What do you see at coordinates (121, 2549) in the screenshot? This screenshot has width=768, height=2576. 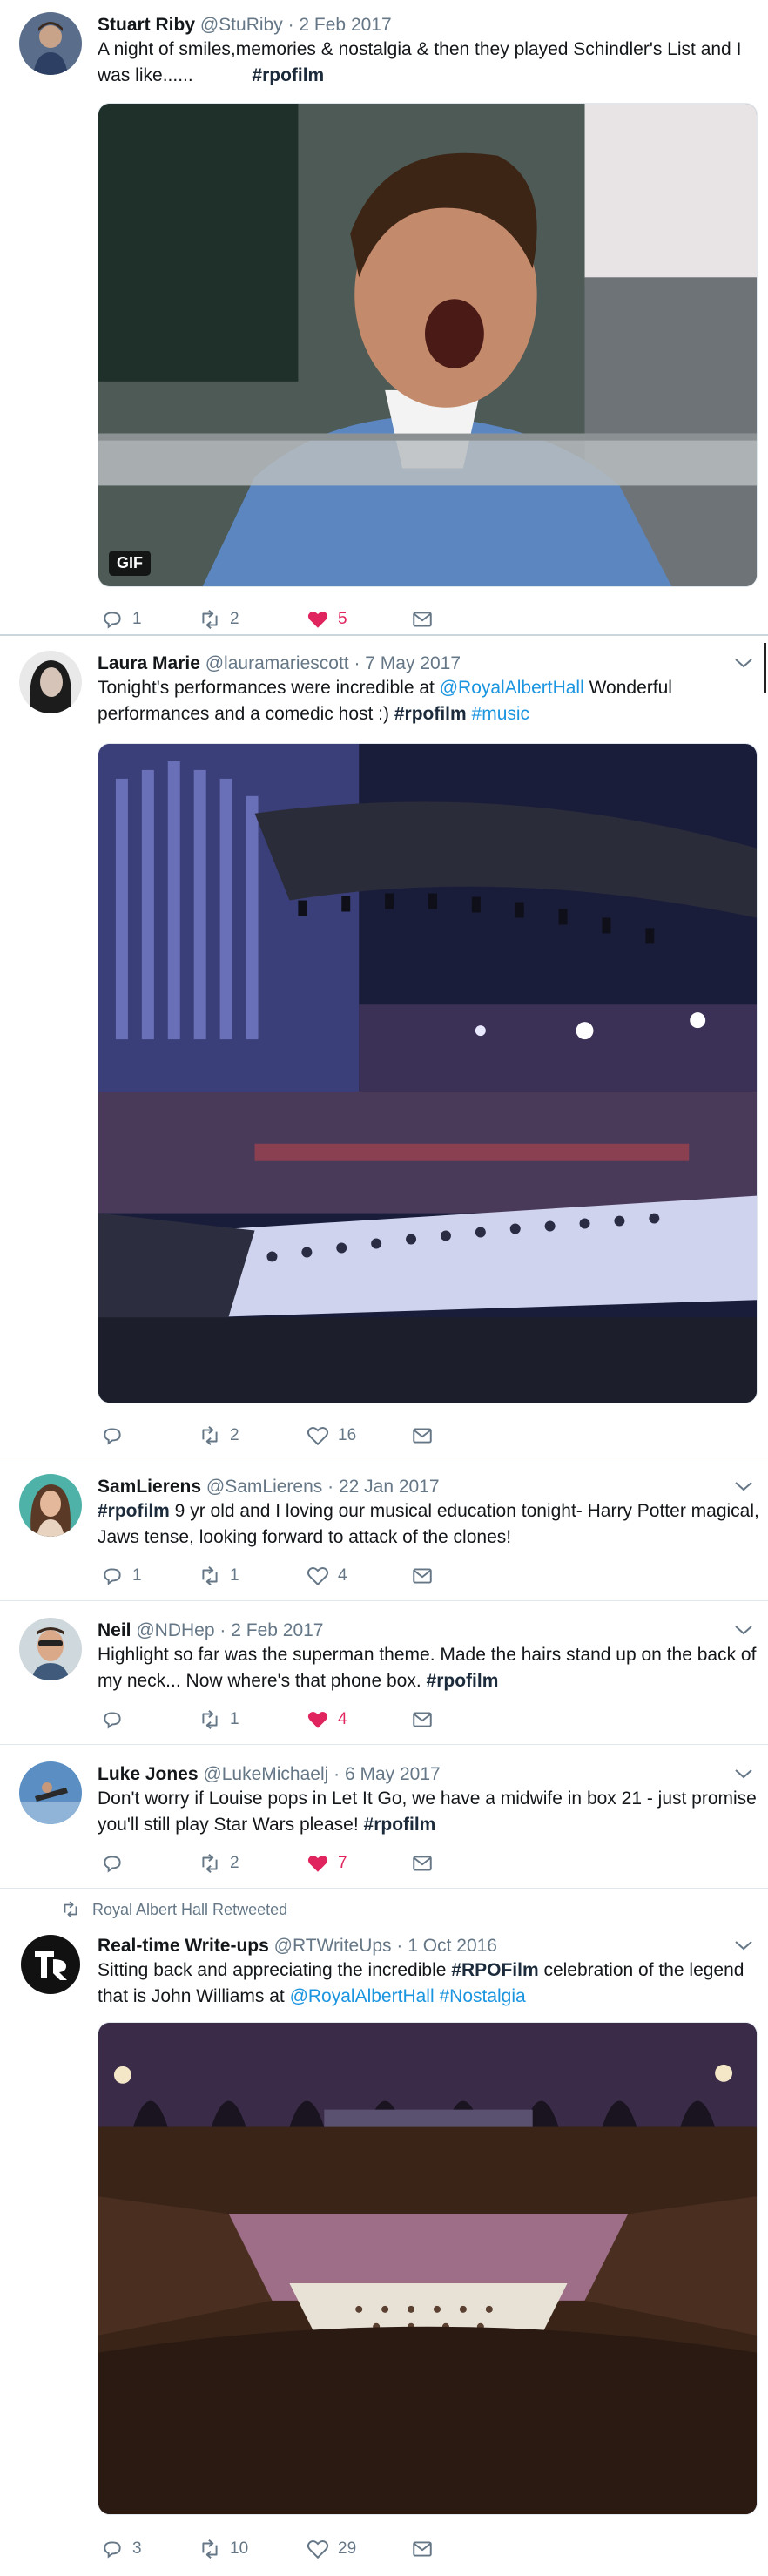 I see `reply-button: 3` at bounding box center [121, 2549].